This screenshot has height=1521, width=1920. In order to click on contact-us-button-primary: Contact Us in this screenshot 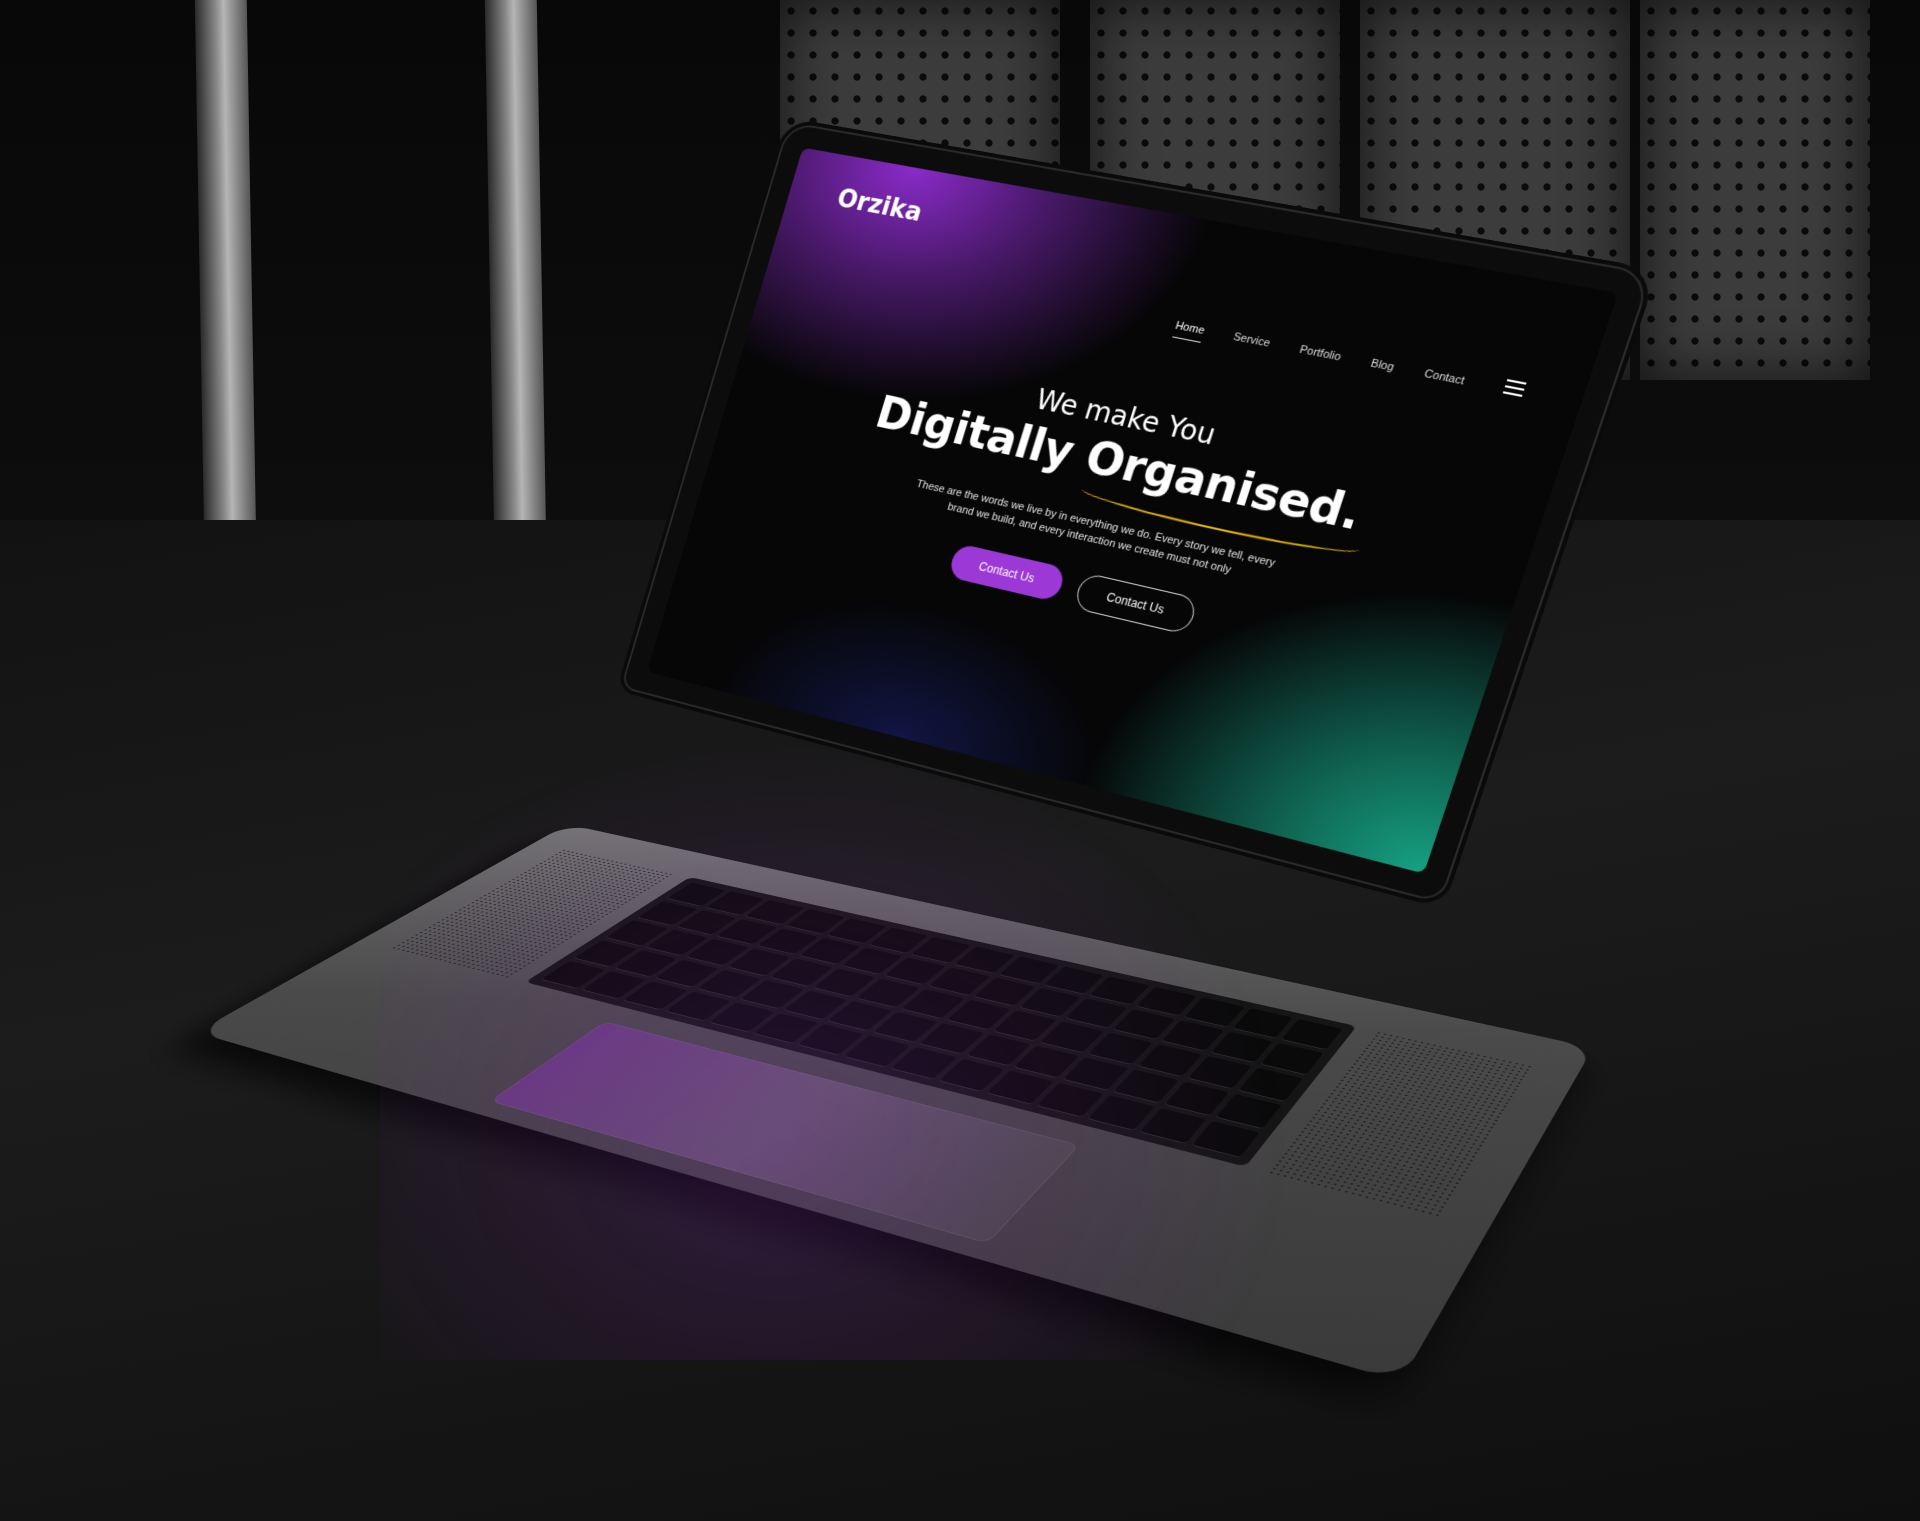, I will do `click(1007, 572)`.